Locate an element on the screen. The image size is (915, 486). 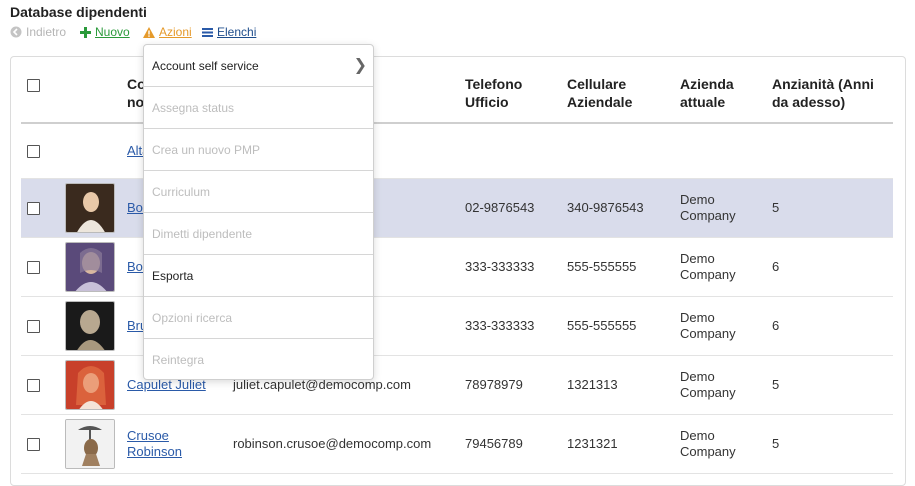
menu-item-account-self-service: Account self service ❯ is located at coordinates (258, 66).